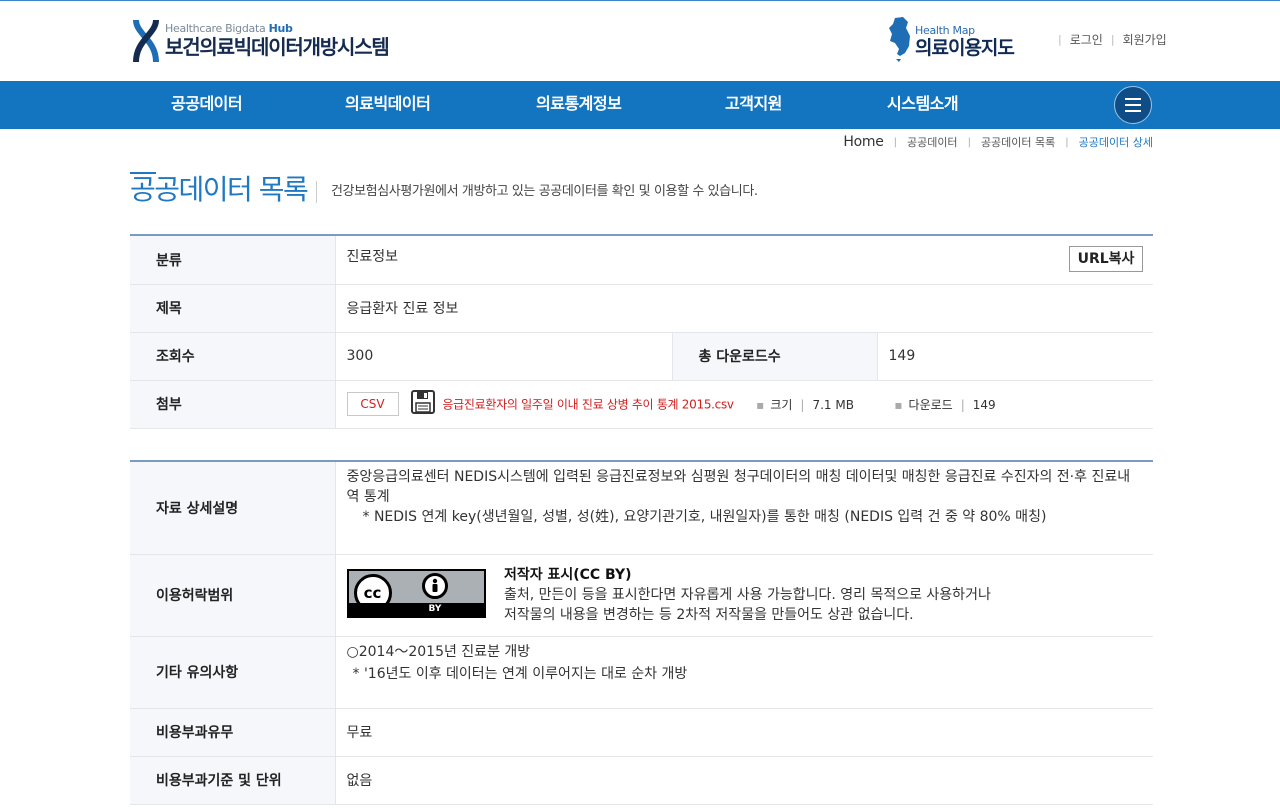 This screenshot has height=811, width=1280. I want to click on main-nav: 공공데이터 의료빅데이터 의료통계정보 고객지원 시스템소개, so click(640, 105).